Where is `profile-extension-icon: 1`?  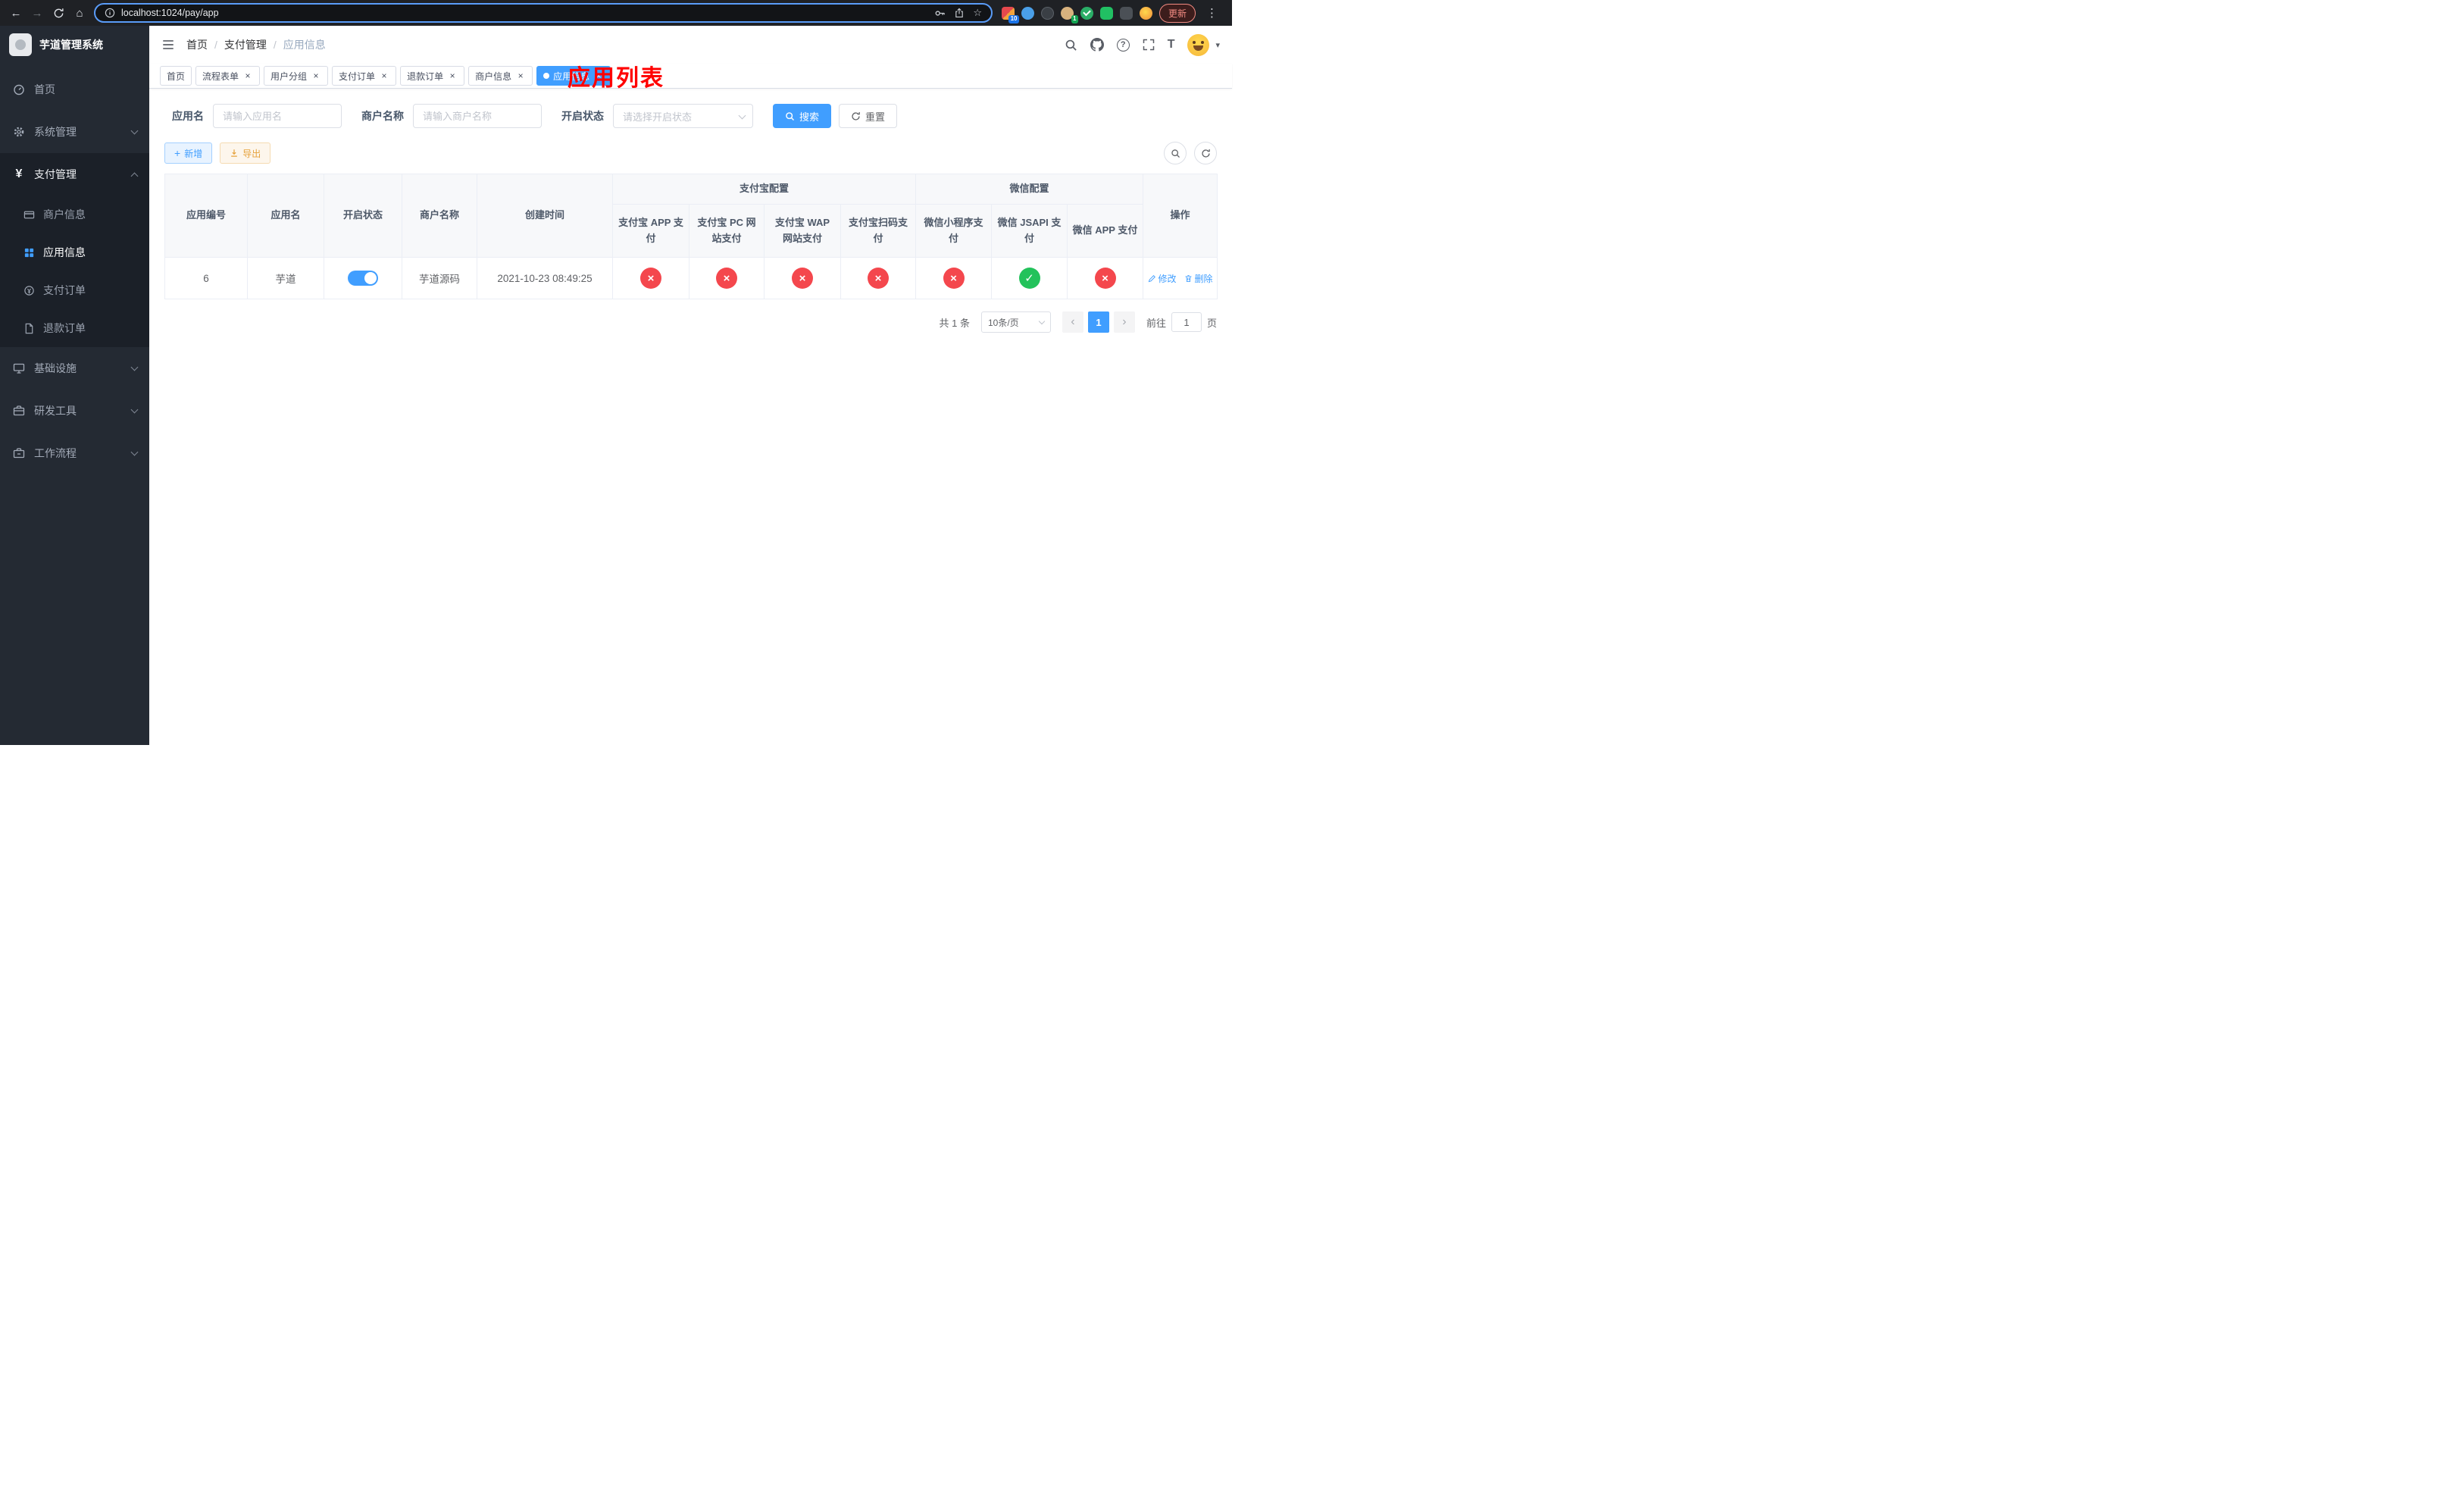 profile-extension-icon: 1 is located at coordinates (1069, 14).